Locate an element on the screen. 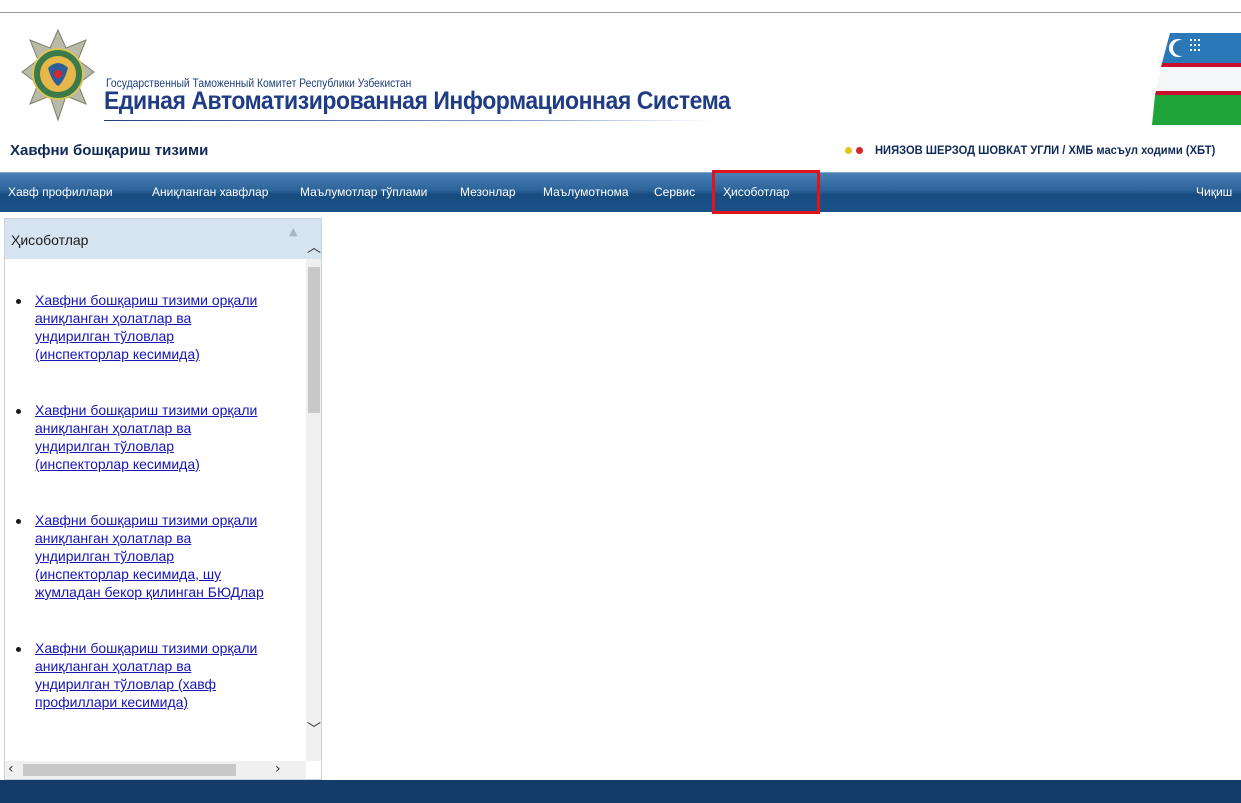  footer-bar is located at coordinates (620, 791).